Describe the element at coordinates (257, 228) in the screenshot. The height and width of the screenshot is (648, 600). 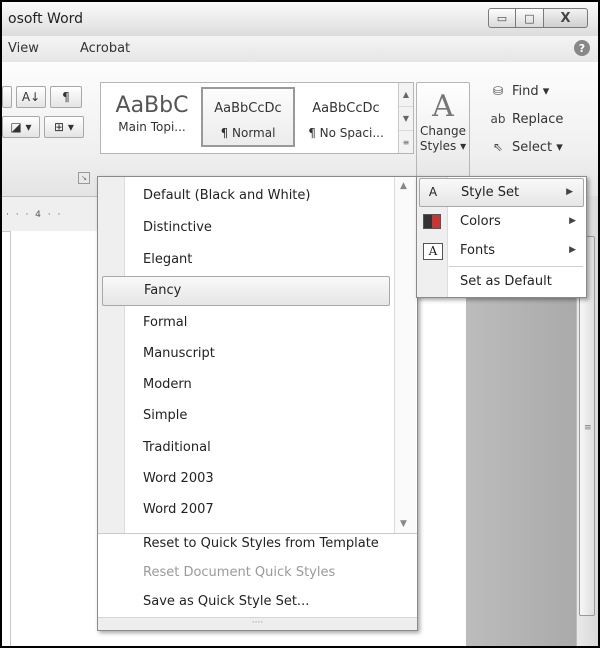
I see `style-set-distinctive: Distinctive` at that location.